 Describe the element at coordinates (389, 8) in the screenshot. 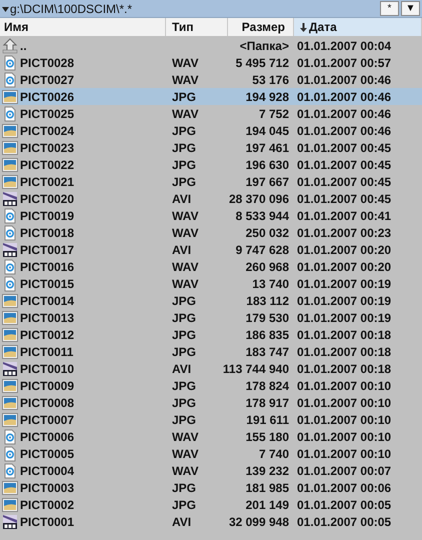

I see `panel-button: *` at that location.